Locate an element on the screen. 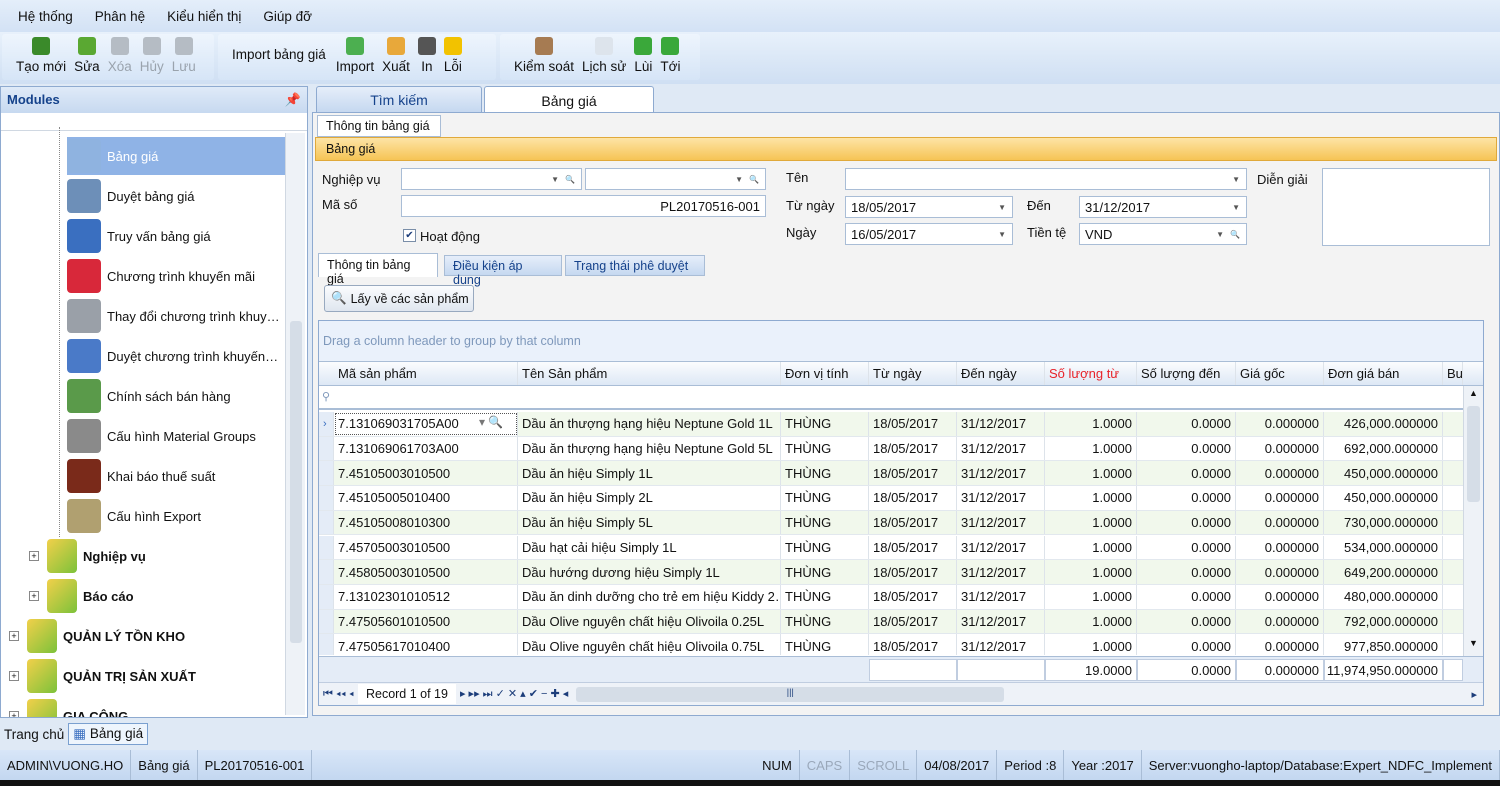 The height and width of the screenshot is (786, 1500). menu-he-thong: Hệ thống is located at coordinates (45, 16).